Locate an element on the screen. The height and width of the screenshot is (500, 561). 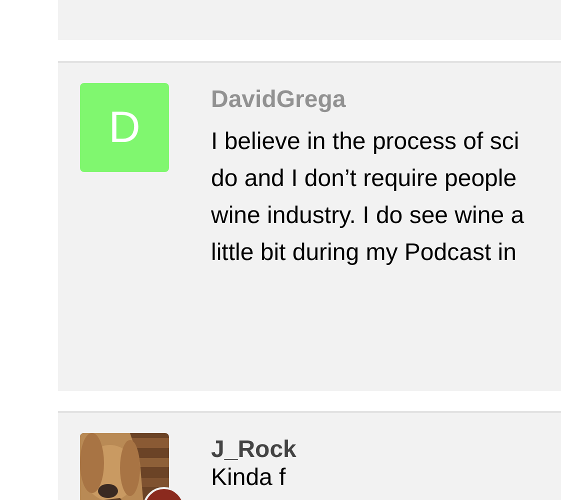
username: J_Rock is located at coordinates (253, 450).